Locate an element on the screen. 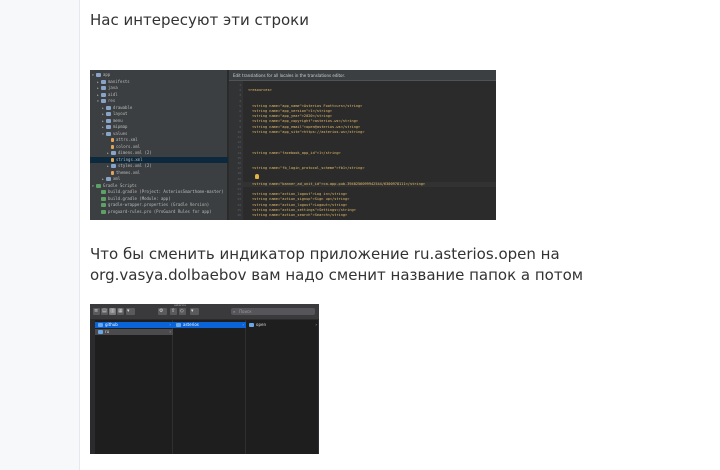 This screenshot has height=470, width=720. finder-item-label: asterios is located at coordinates (191, 324).